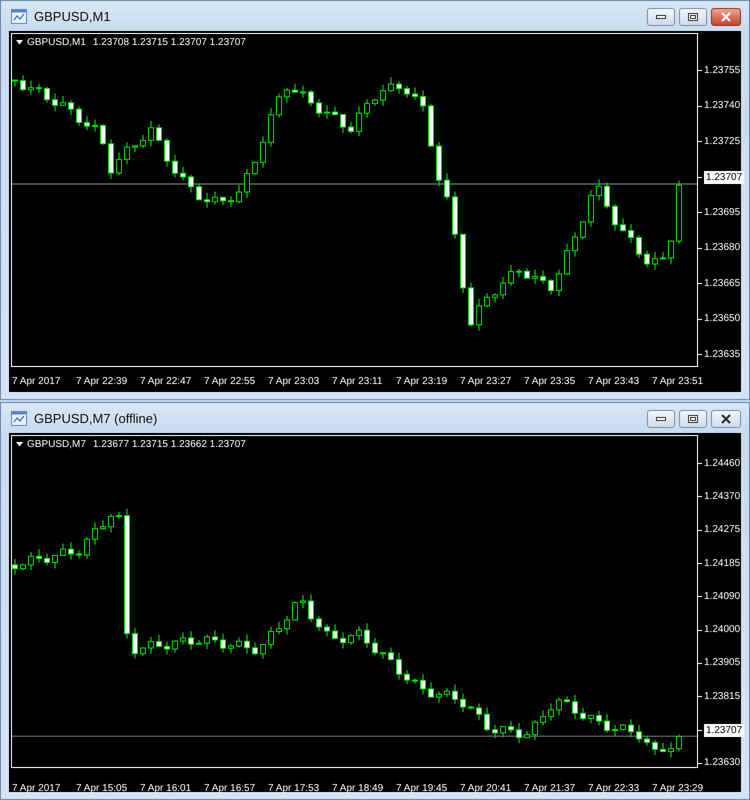 The image size is (750, 800). Describe the element at coordinates (96, 418) in the screenshot. I see `window-title: GBPUSD,M7 (offline)` at that location.